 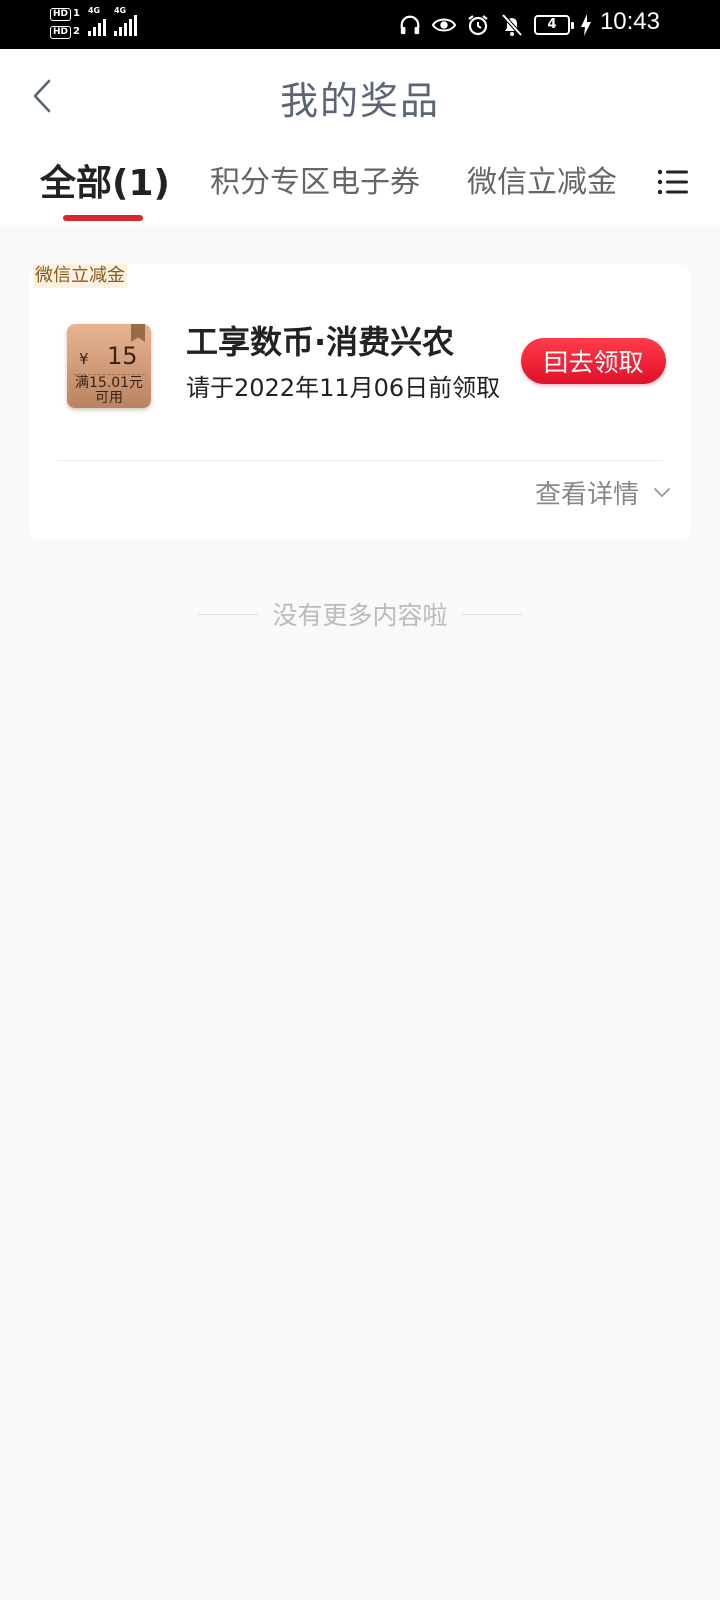 What do you see at coordinates (410, 25) in the screenshot?
I see `headphones-icon` at bounding box center [410, 25].